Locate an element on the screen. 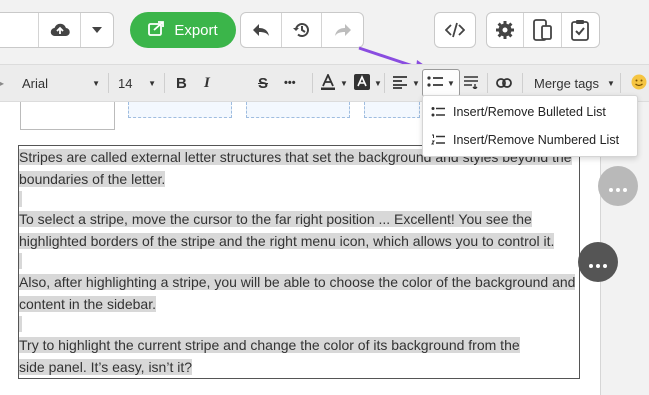  redo-icon is located at coordinates (343, 30).